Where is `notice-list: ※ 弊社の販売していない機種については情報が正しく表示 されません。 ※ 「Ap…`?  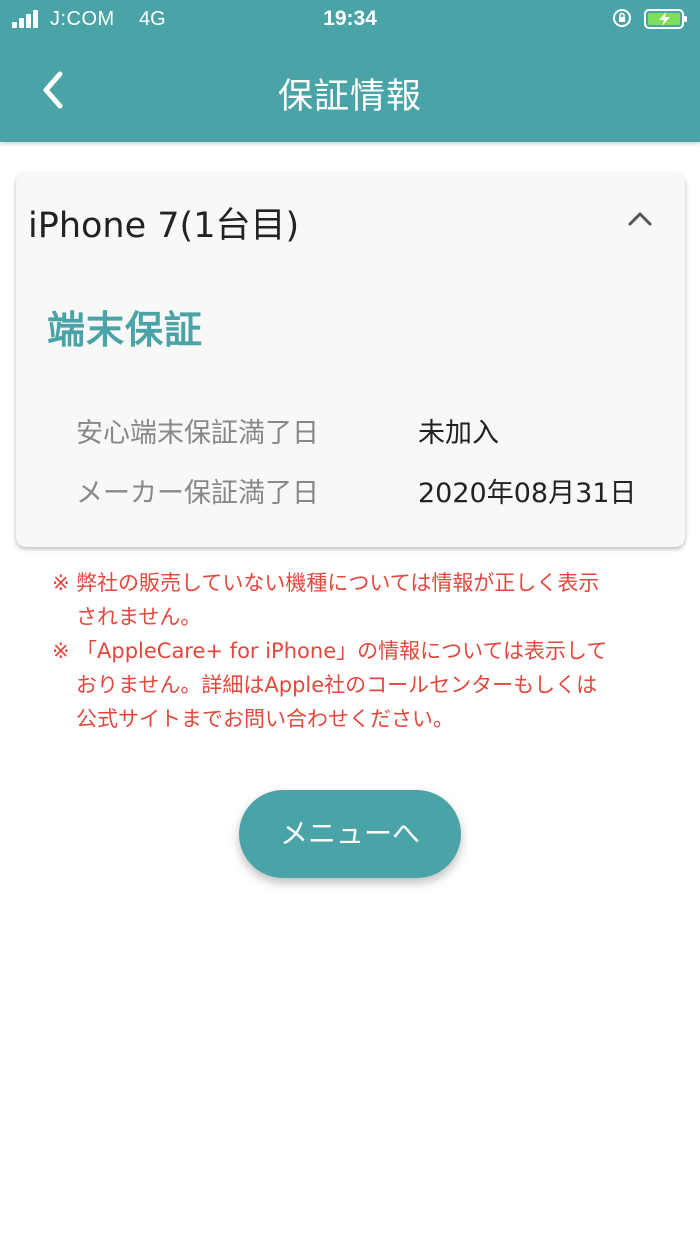 notice-list: ※ 弊社の販売していない機種については情報が正しく表示 されません。 ※ 「Ap… is located at coordinates (352, 651).